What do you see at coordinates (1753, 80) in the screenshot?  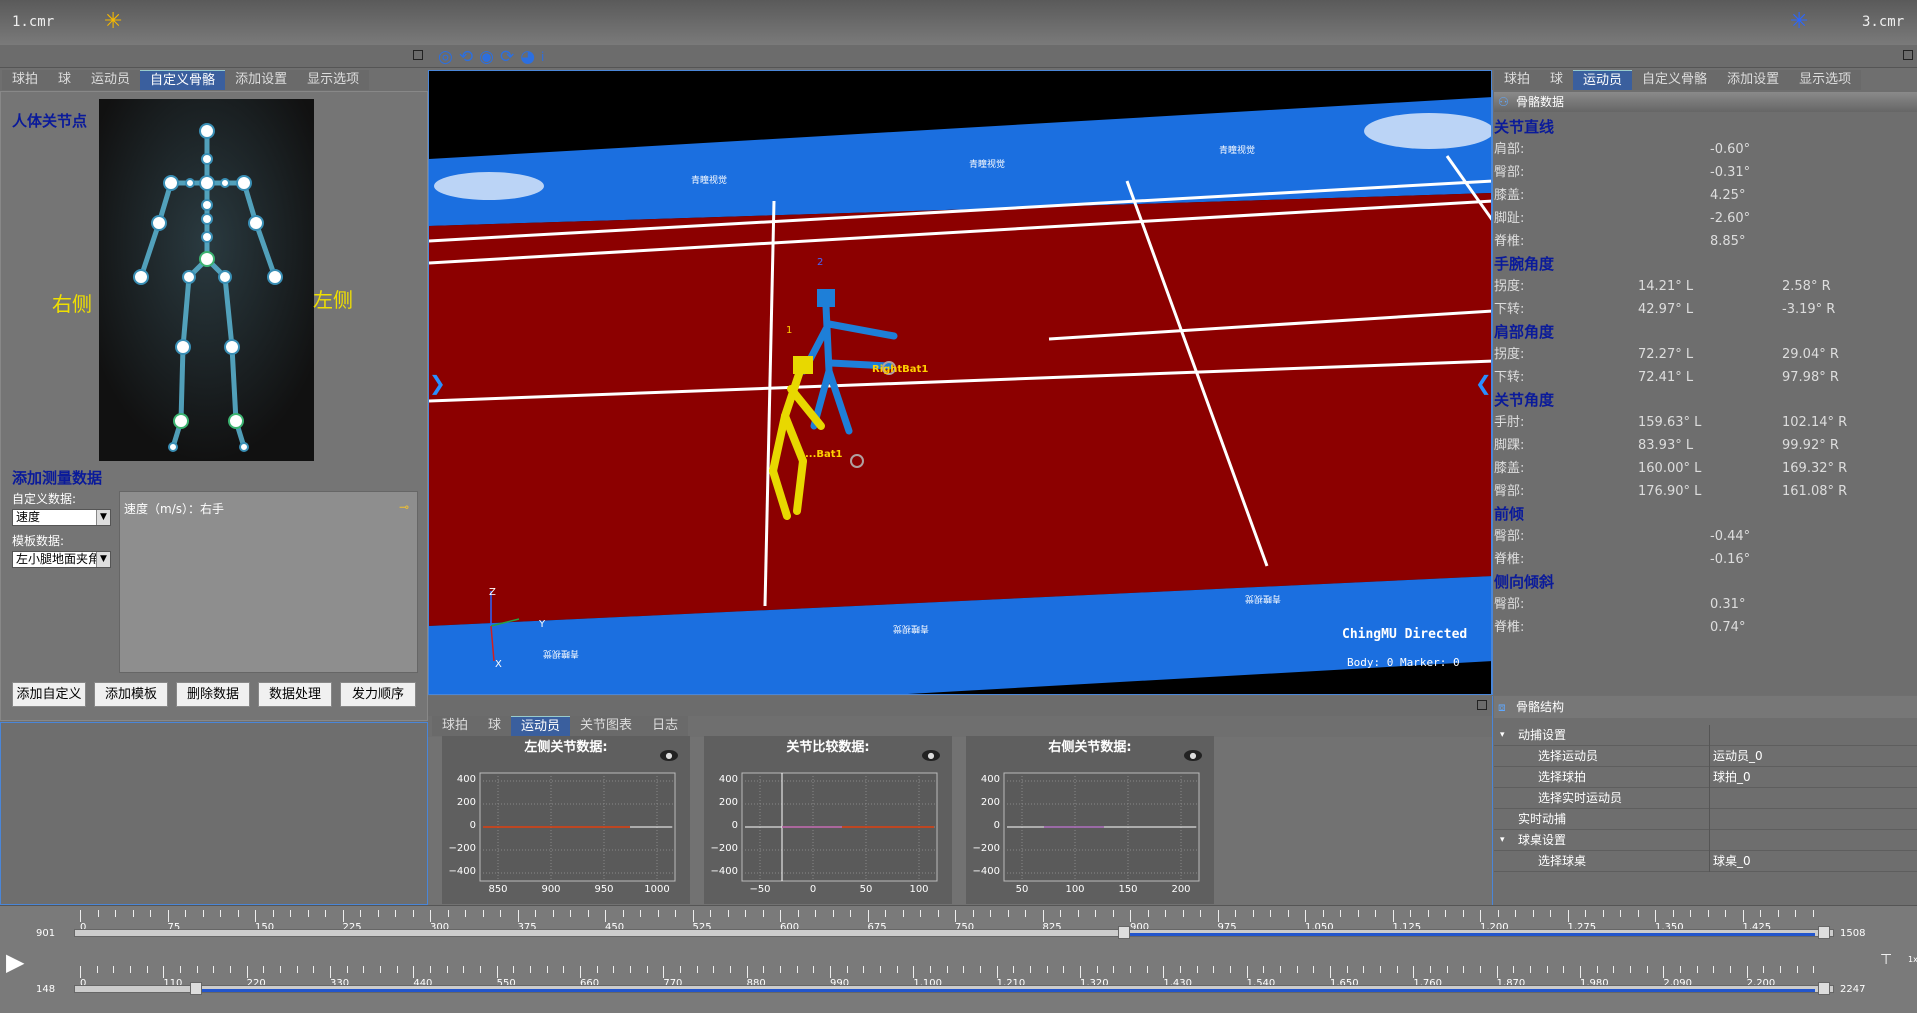 I see `right-tab-add-settings: 添加设置` at bounding box center [1753, 80].